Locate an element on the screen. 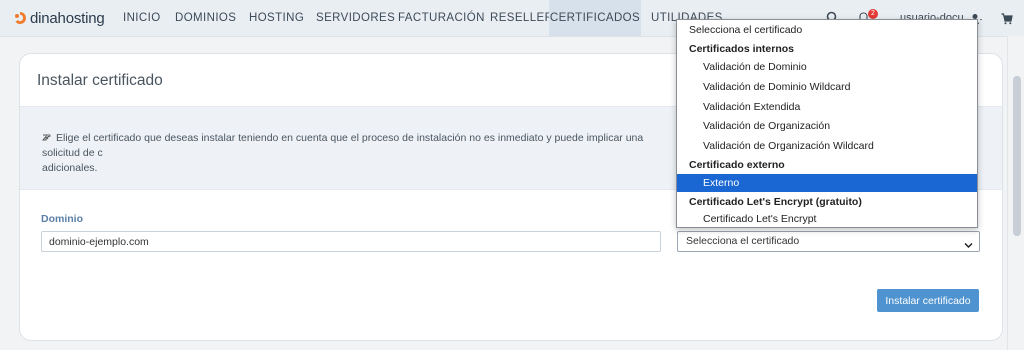 The image size is (1024, 350). page-title: Instalar certificado is located at coordinates (100, 80).